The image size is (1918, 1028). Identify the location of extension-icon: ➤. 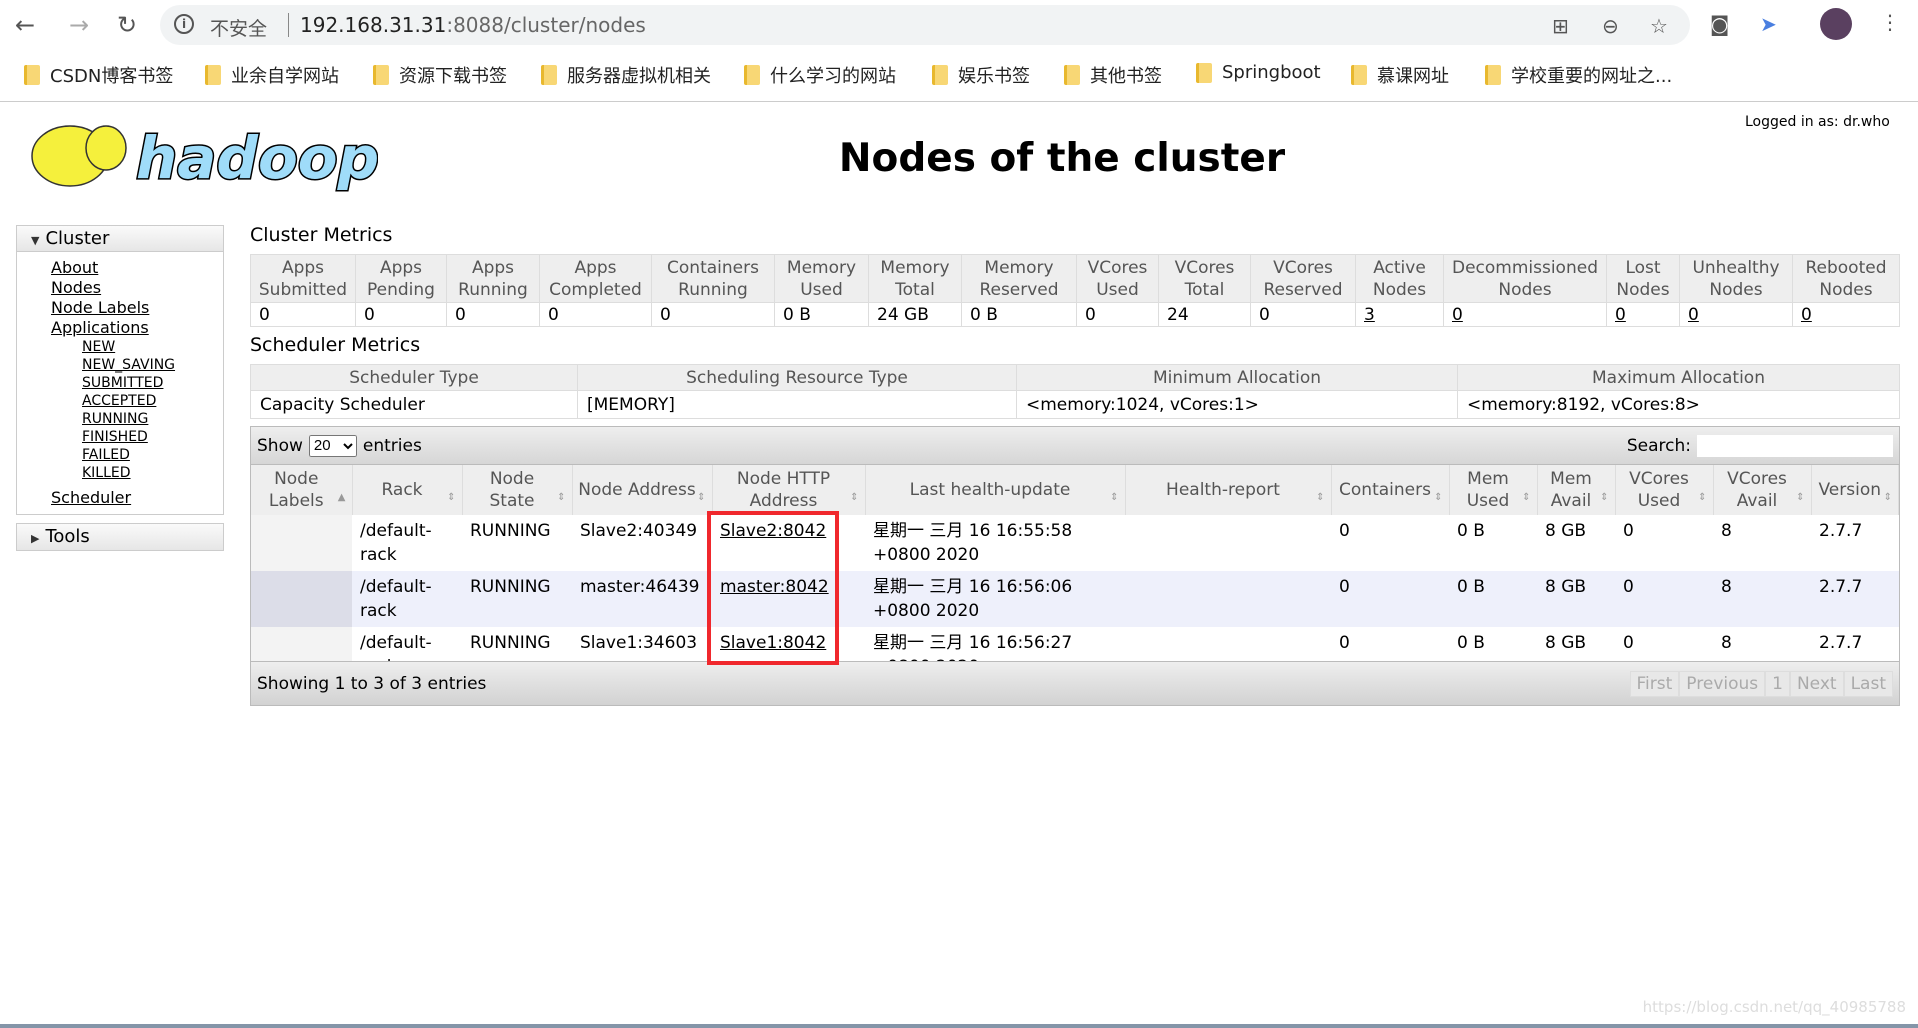
(1768, 24).